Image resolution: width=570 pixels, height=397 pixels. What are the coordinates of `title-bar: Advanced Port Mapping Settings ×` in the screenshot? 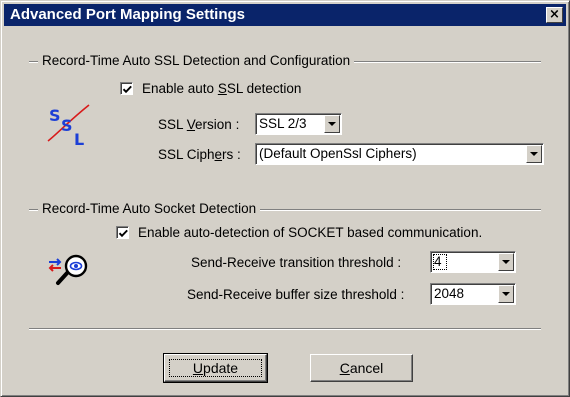 It's located at (285, 15).